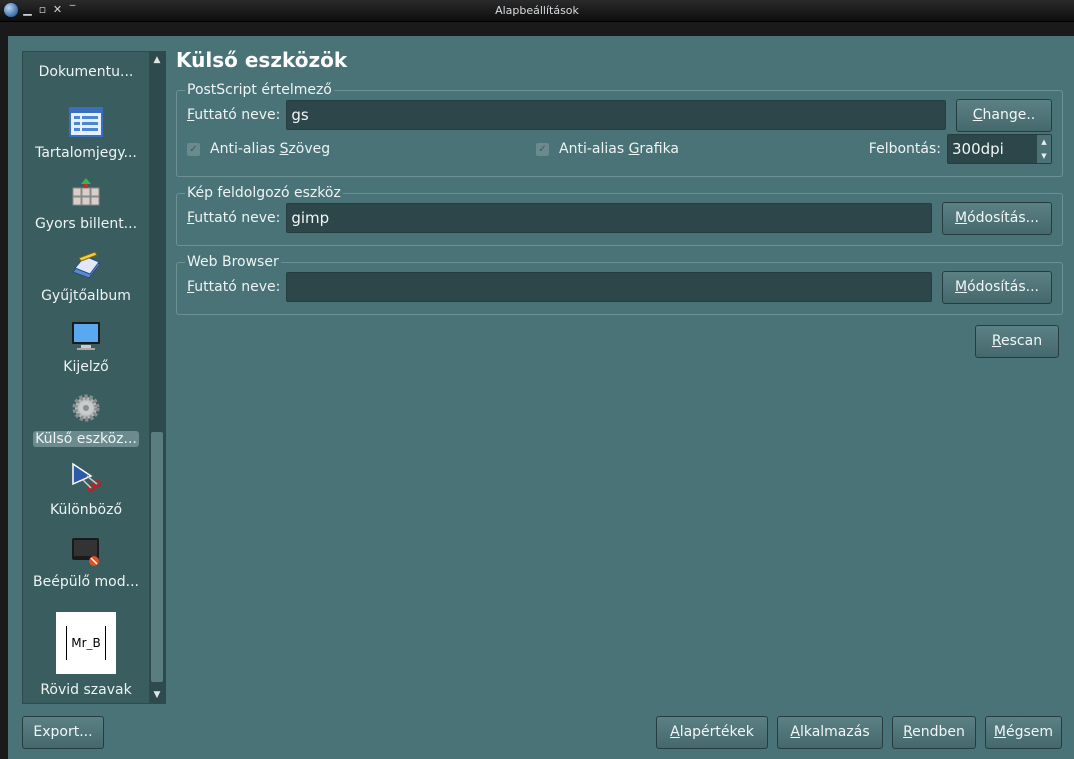 The image size is (1074, 759). What do you see at coordinates (1017, 341) in the screenshot?
I see `rescan-button: Rescan` at bounding box center [1017, 341].